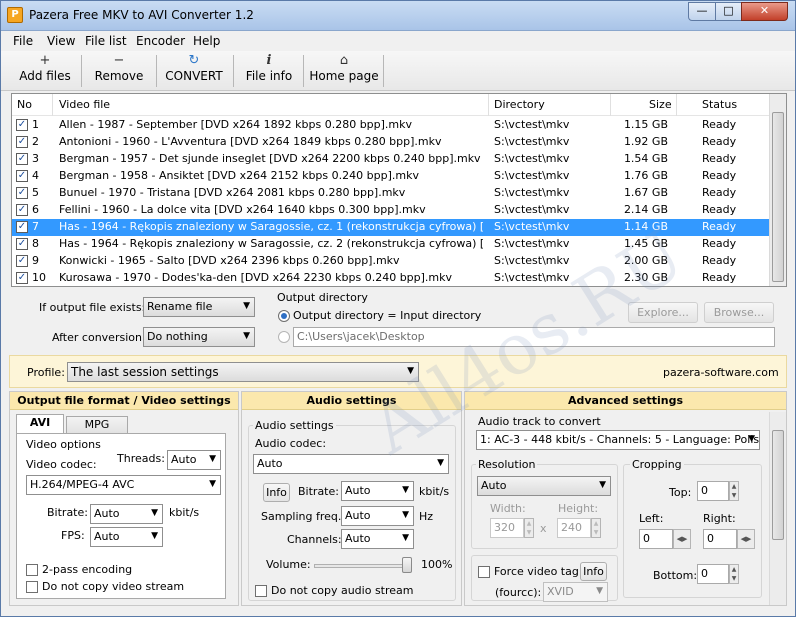  I want to click on no-copy-audio-label: Do not copy audio stream, so click(342, 590).